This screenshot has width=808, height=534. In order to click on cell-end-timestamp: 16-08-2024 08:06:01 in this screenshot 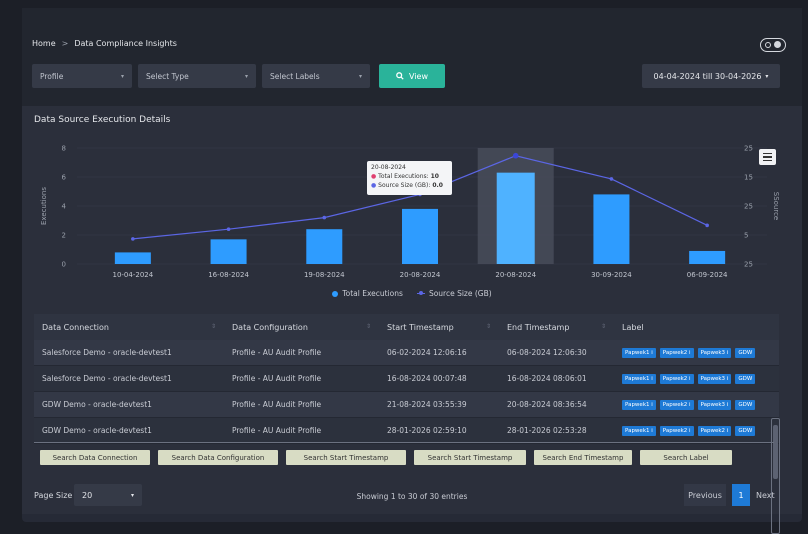, I will do `click(547, 378)`.